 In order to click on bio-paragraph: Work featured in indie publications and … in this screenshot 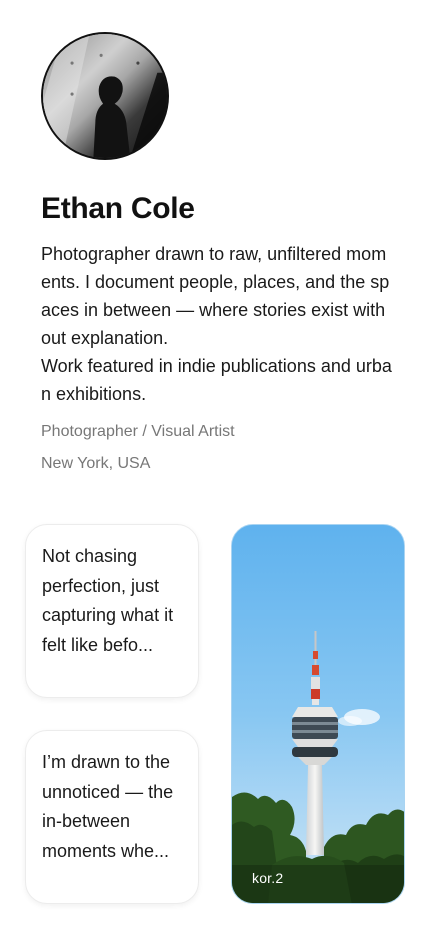, I will do `click(216, 380)`.